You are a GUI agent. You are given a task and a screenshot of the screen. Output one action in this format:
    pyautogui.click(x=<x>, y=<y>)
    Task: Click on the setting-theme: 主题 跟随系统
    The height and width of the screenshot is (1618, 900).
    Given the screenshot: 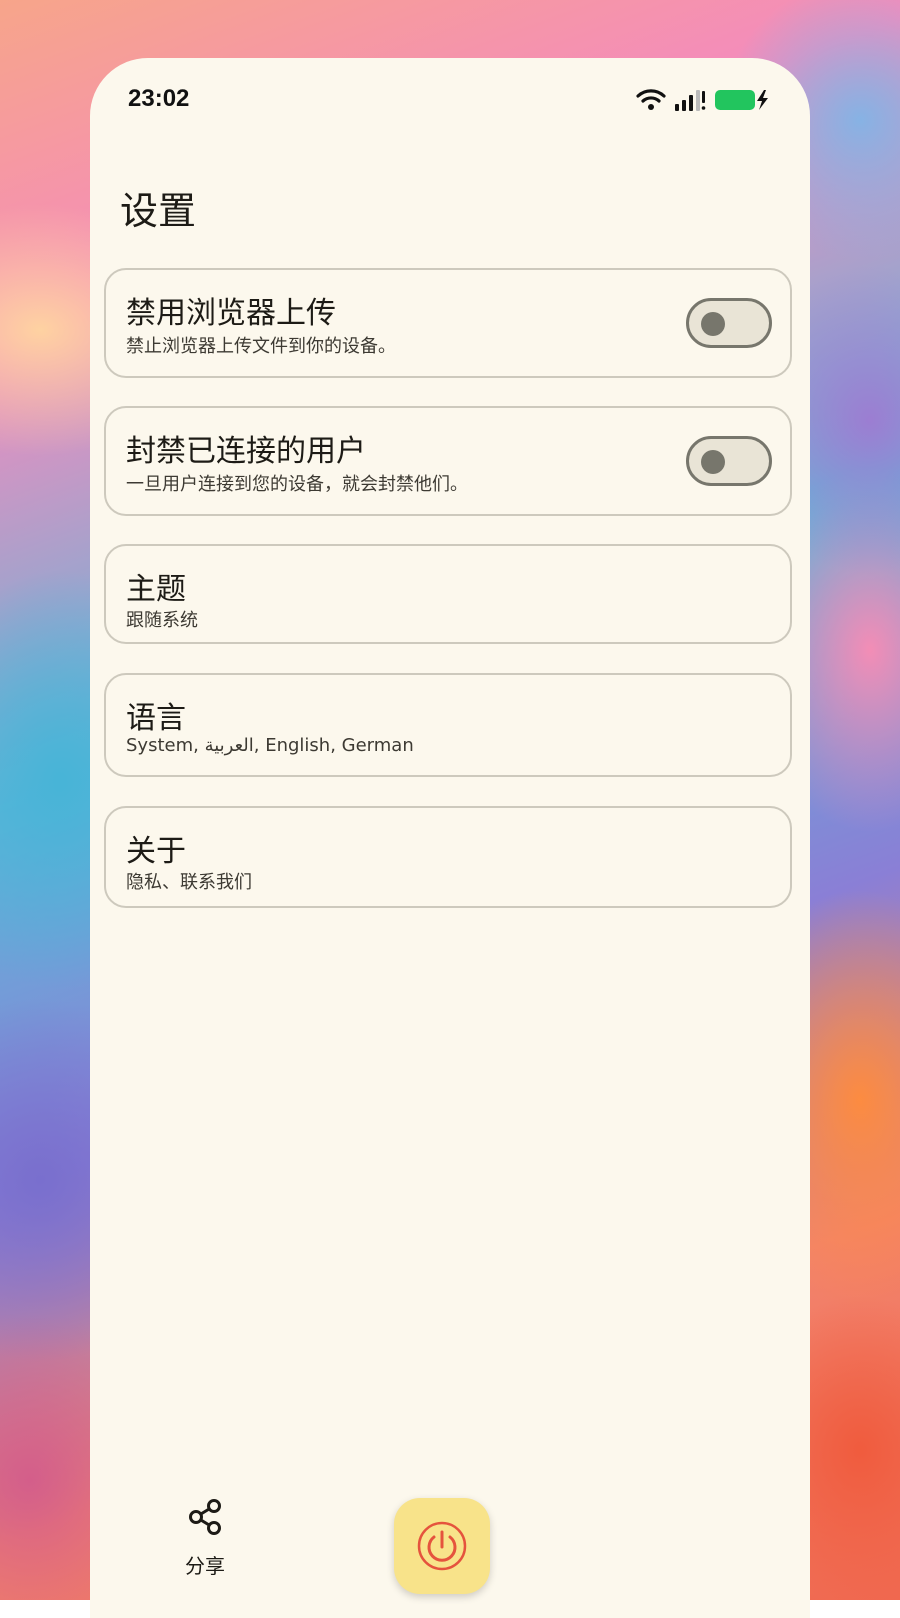 What is the action you would take?
    pyautogui.click(x=448, y=594)
    